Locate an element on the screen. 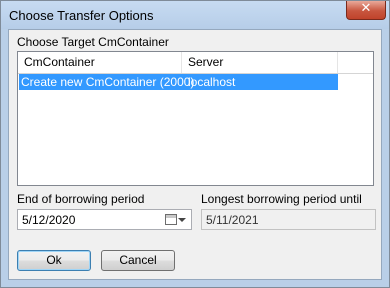 This screenshot has height=288, width=390. list-row: Create new CmContainer (2000) localhost is located at coordinates (178, 82).